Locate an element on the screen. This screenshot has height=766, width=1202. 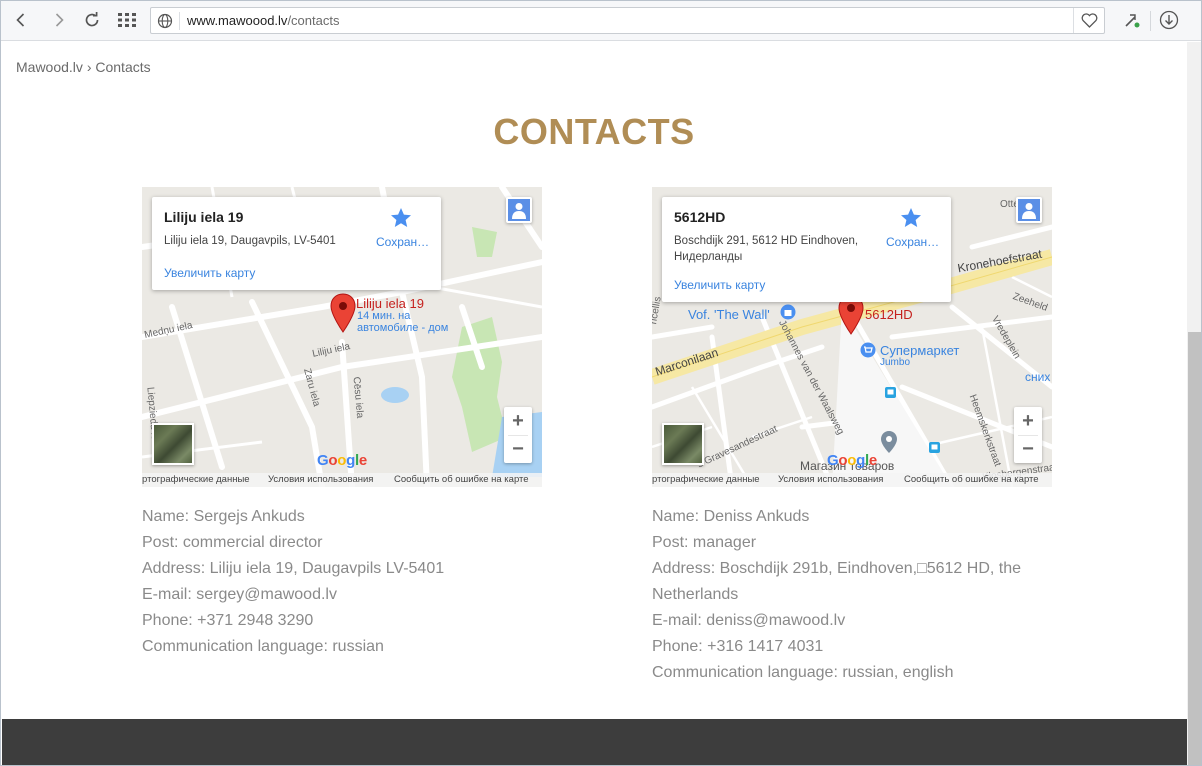
globe-icon is located at coordinates (165, 21).